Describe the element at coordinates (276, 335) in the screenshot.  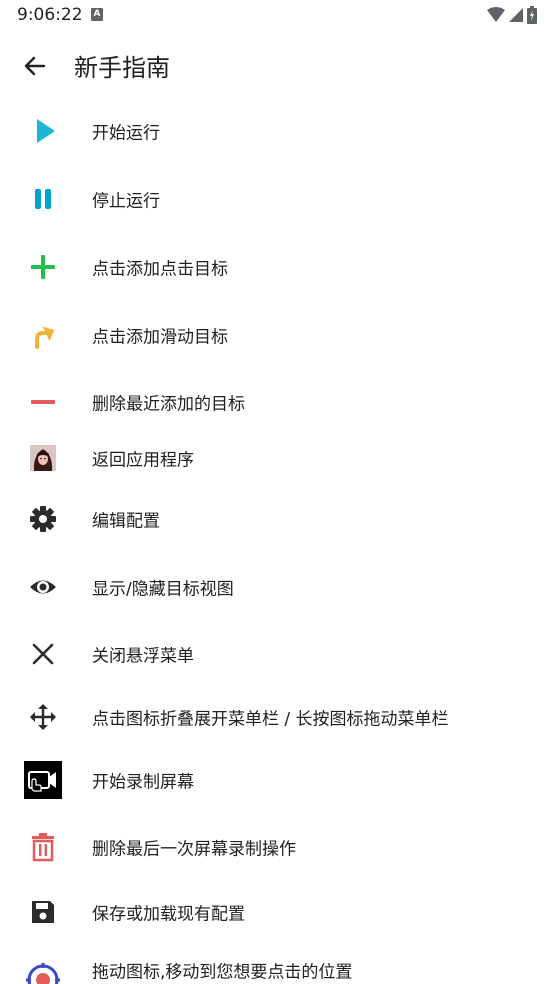
I see `guide-item-add-swipe: 点击添加滑动目标` at that location.